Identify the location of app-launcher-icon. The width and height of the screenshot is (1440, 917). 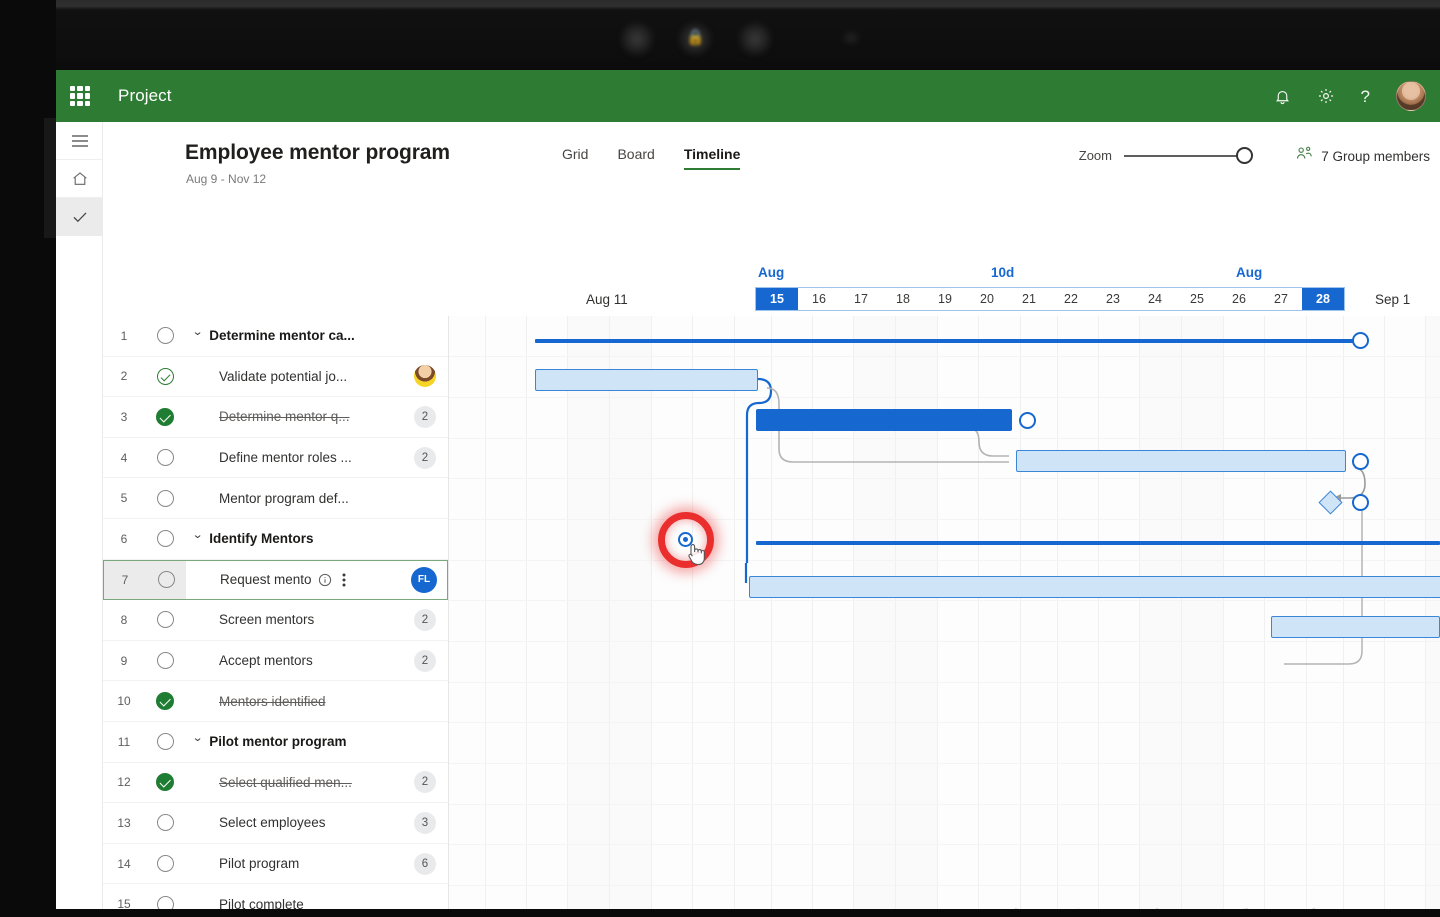
(80, 96).